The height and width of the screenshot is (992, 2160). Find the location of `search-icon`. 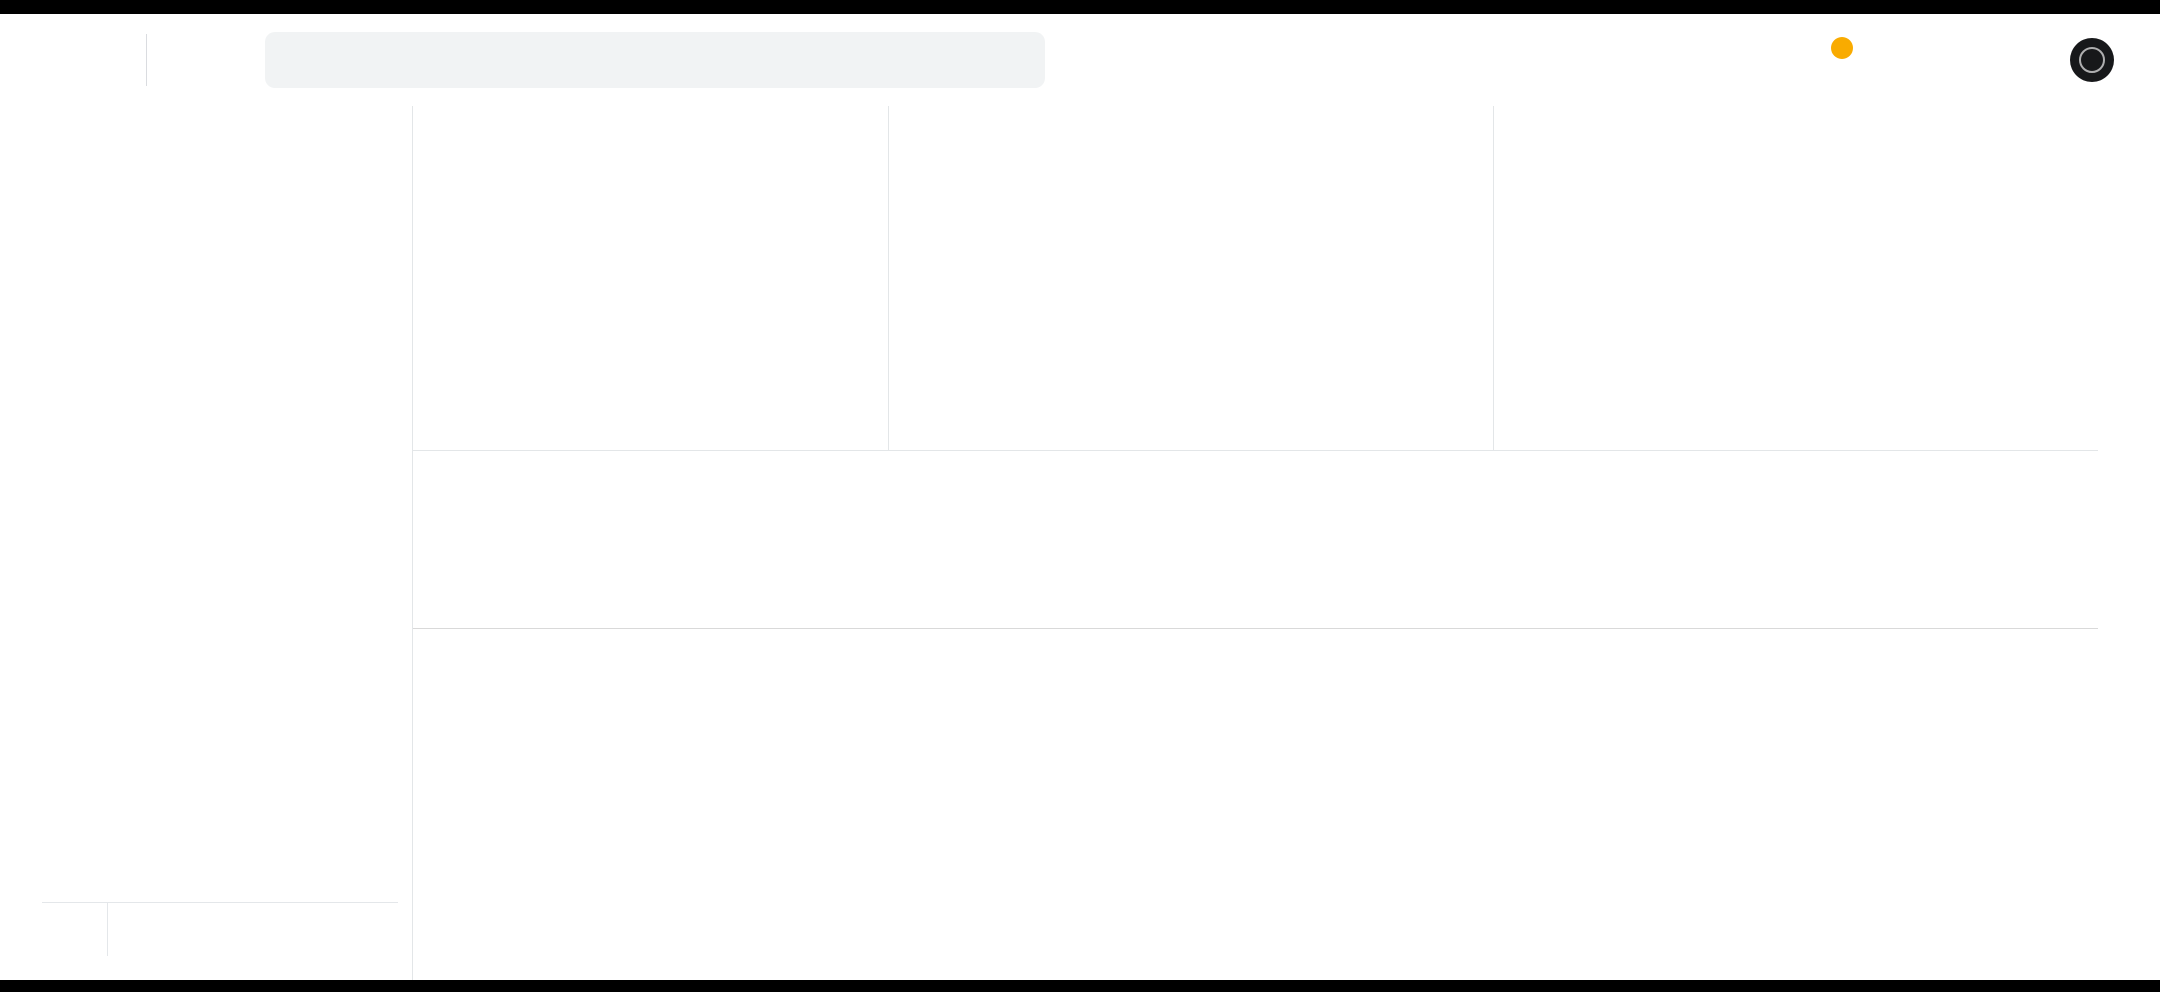

search-icon is located at coordinates (300, 60).